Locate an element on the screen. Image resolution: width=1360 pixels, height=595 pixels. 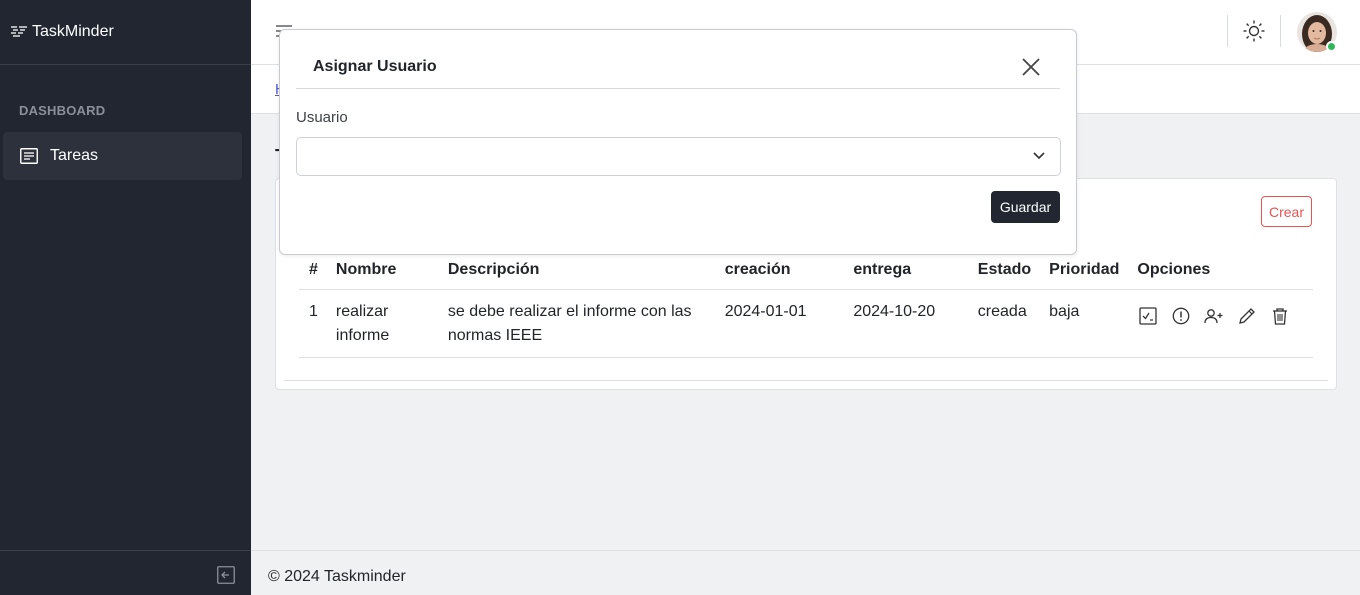
brand-name: TaskMinder is located at coordinates (73, 31).